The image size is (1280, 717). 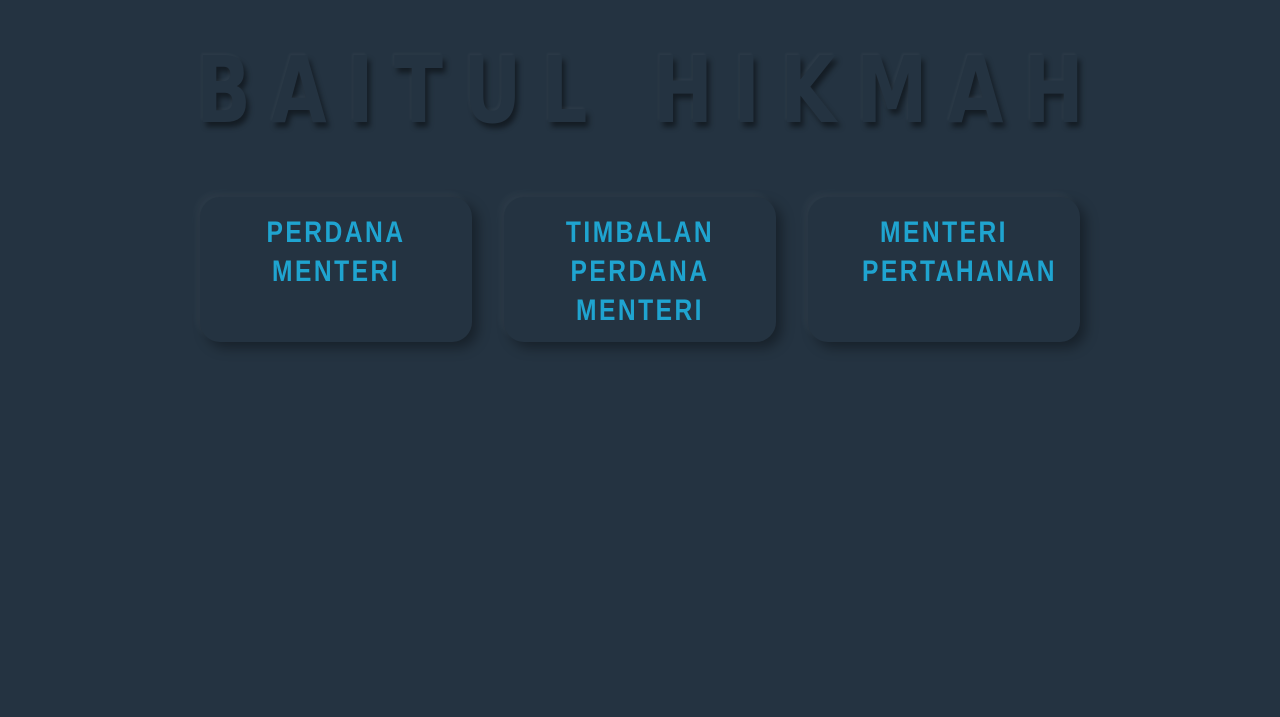 What do you see at coordinates (336, 252) in the screenshot?
I see `card-label: PERDANA MENTERI` at bounding box center [336, 252].